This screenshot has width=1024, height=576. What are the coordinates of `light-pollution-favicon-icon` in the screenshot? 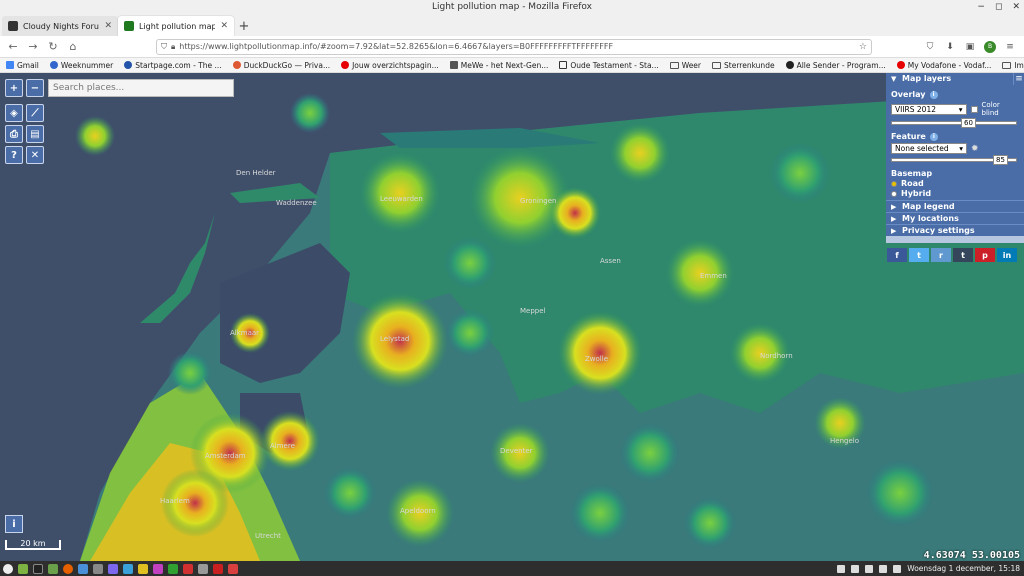 It's located at (129, 26).